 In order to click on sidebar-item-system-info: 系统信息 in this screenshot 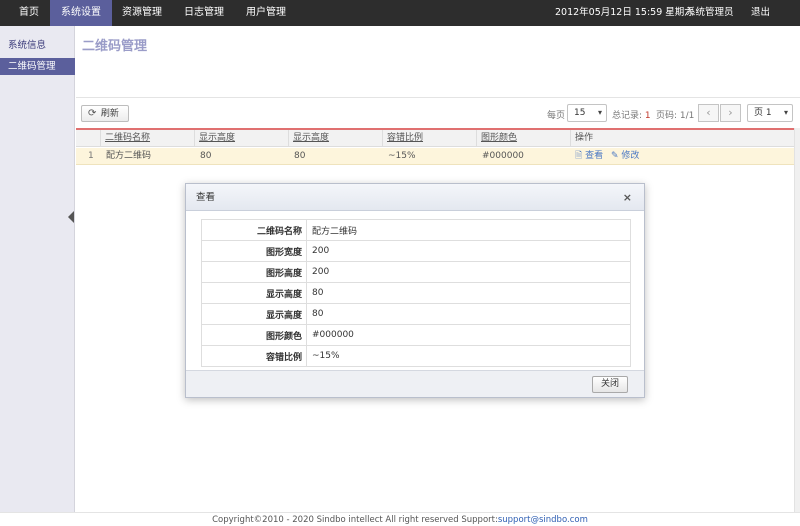, I will do `click(37, 45)`.